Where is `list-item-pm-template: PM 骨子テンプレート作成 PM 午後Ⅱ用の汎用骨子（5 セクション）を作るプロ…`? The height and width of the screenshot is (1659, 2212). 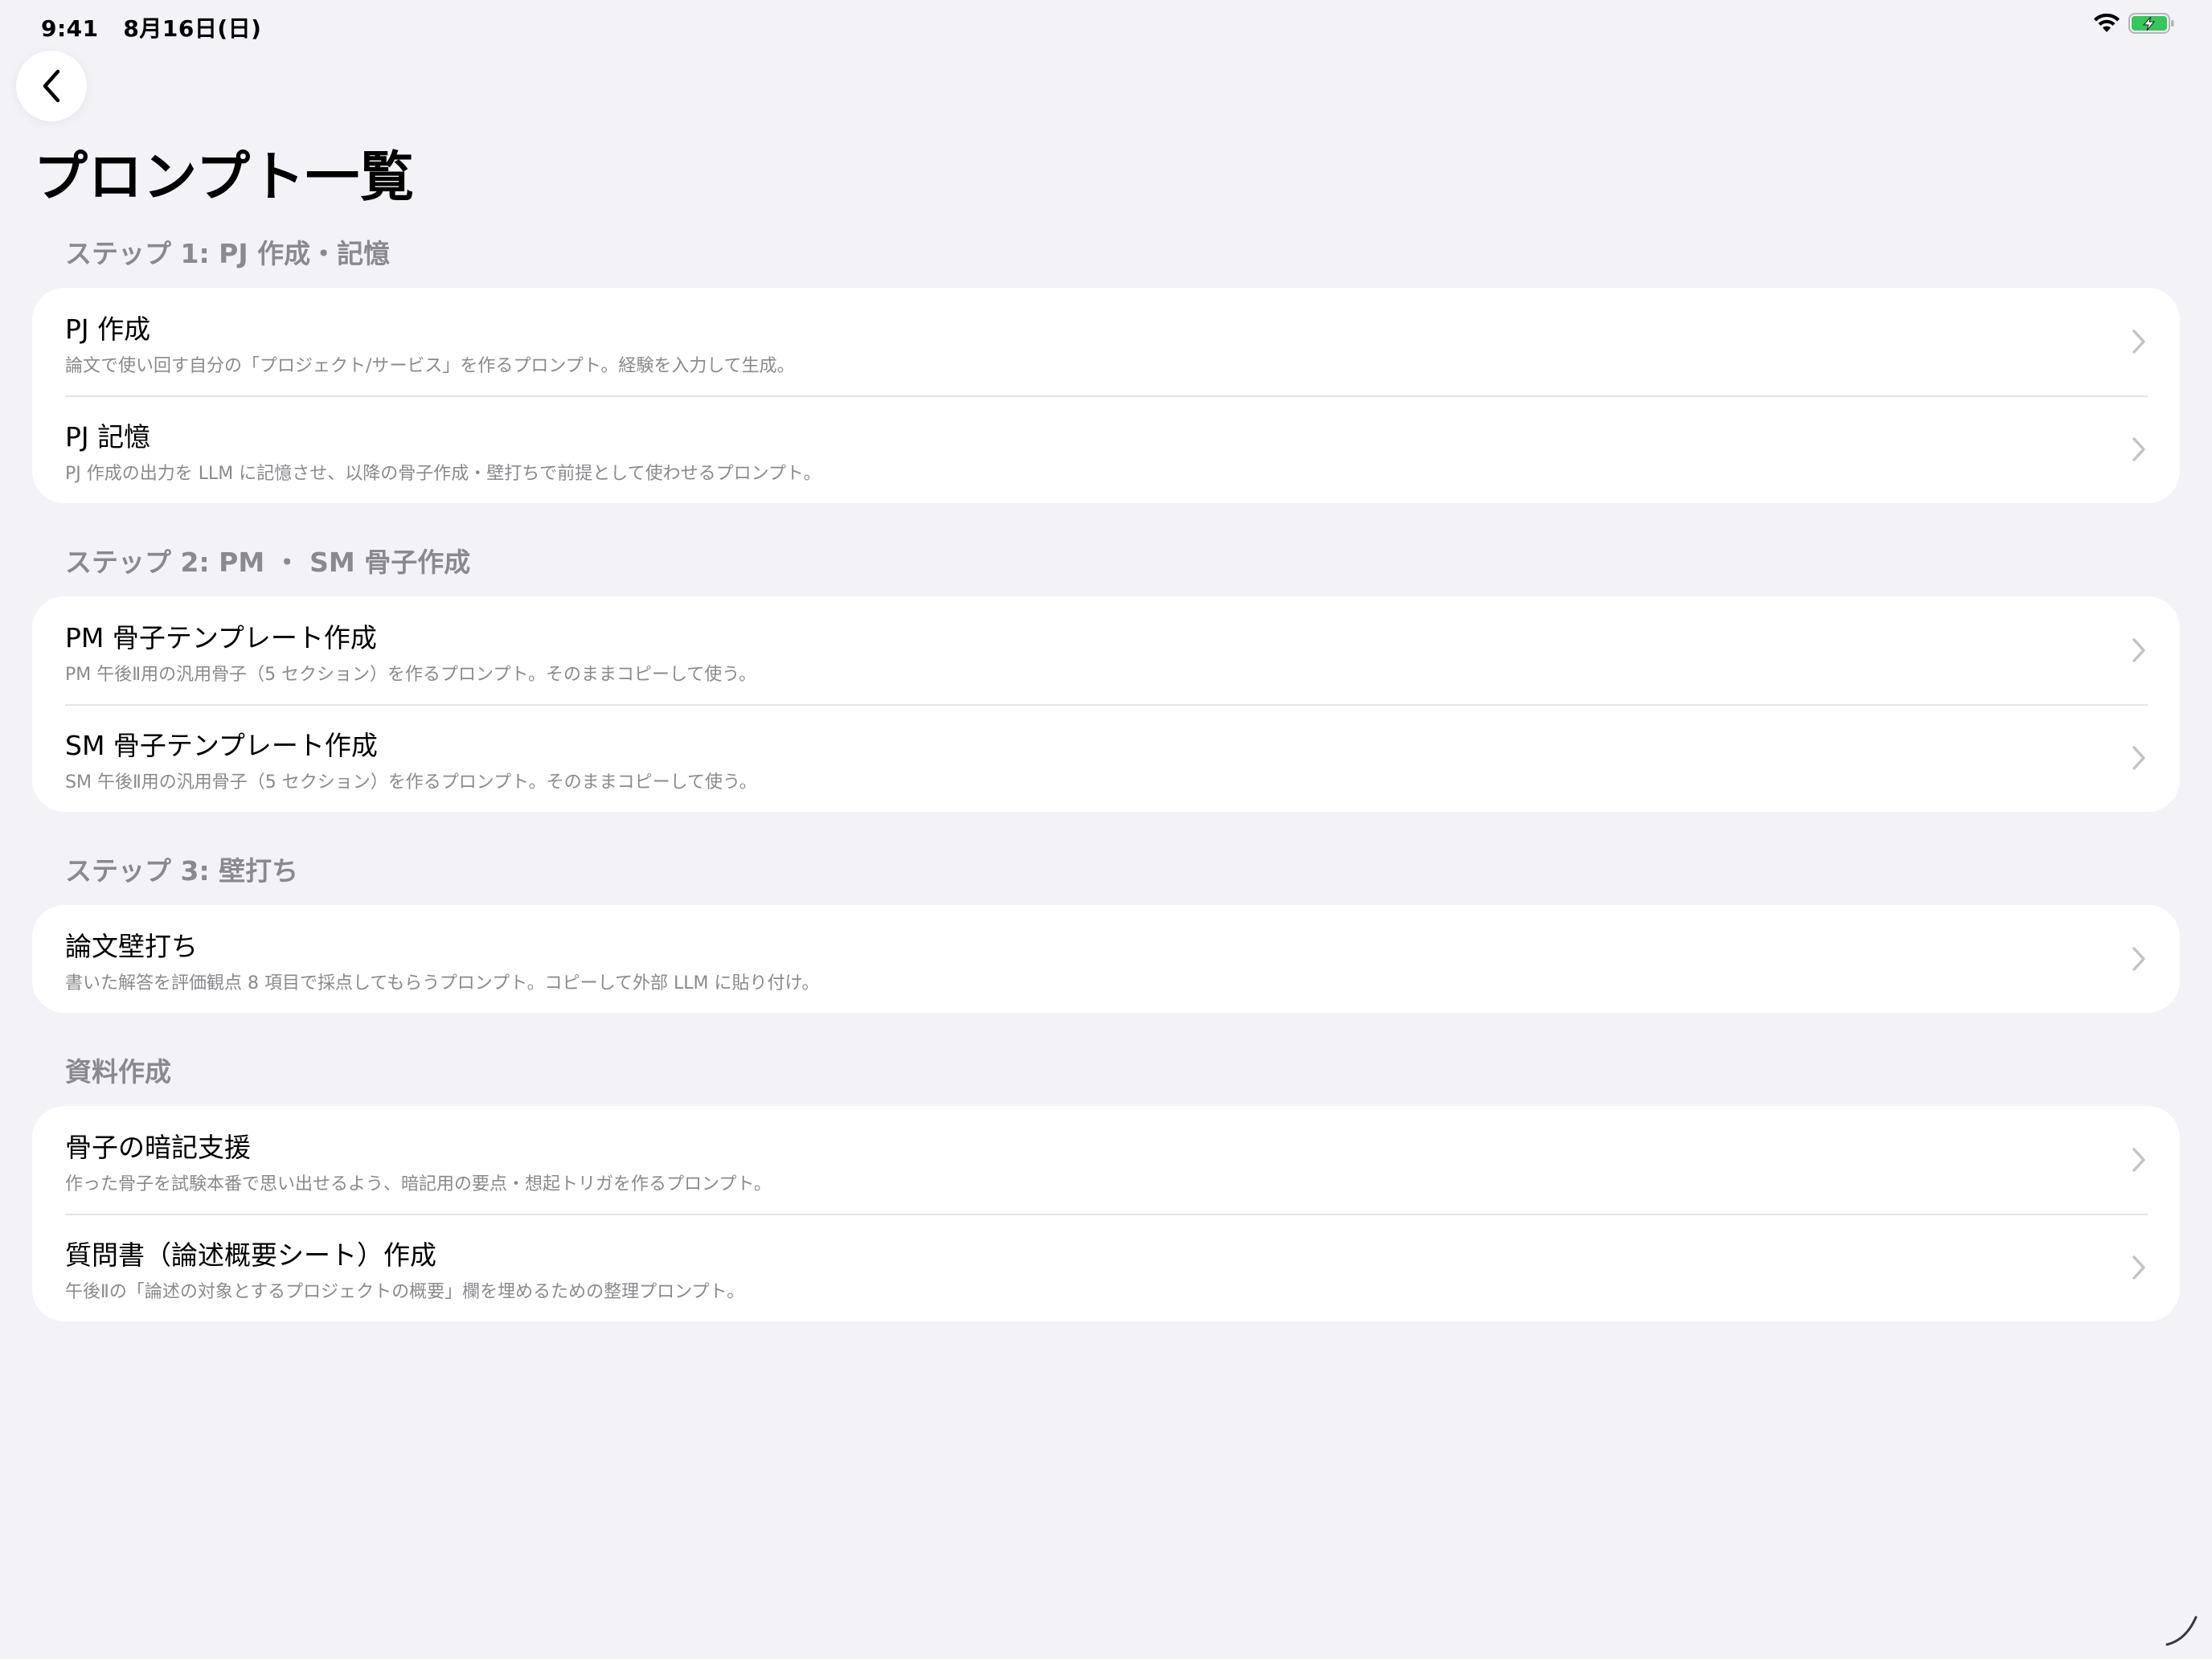
list-item-pm-template: PM 骨子テンプレート作成 PM 午後Ⅱ用の汎用骨子（5 セクション）を作るプロ… is located at coordinates (1106, 650).